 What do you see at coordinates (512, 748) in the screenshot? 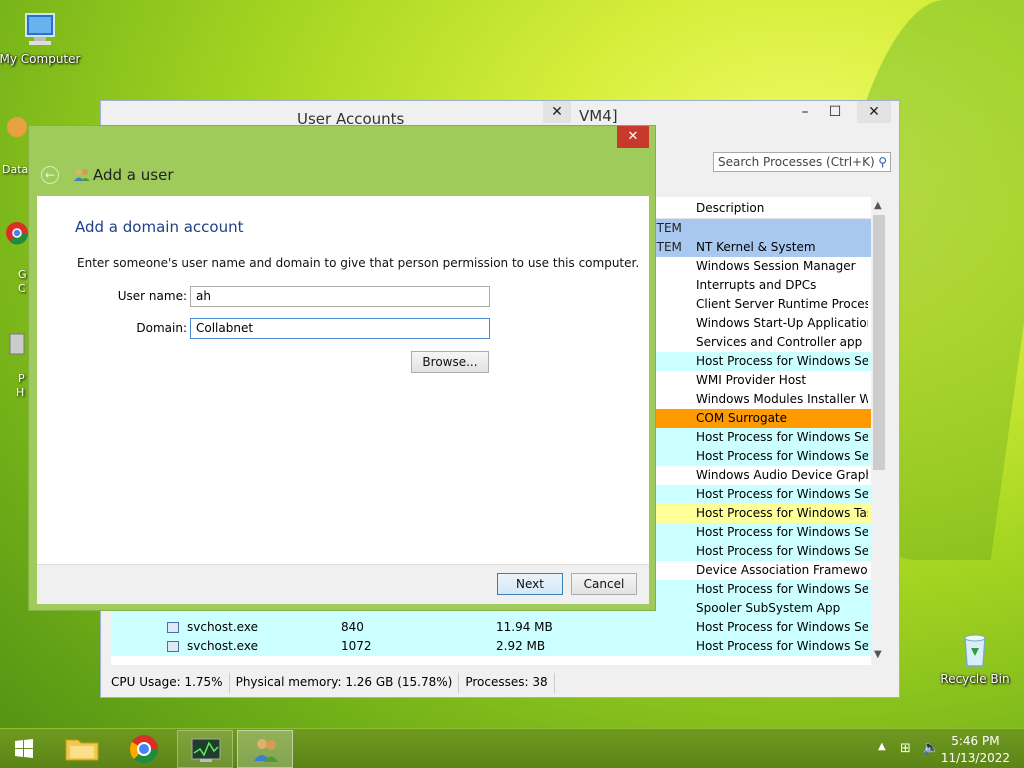
I see `taskbar: ▲ ⊞ 🔈 5:46 PM 11/13/2022` at bounding box center [512, 748].